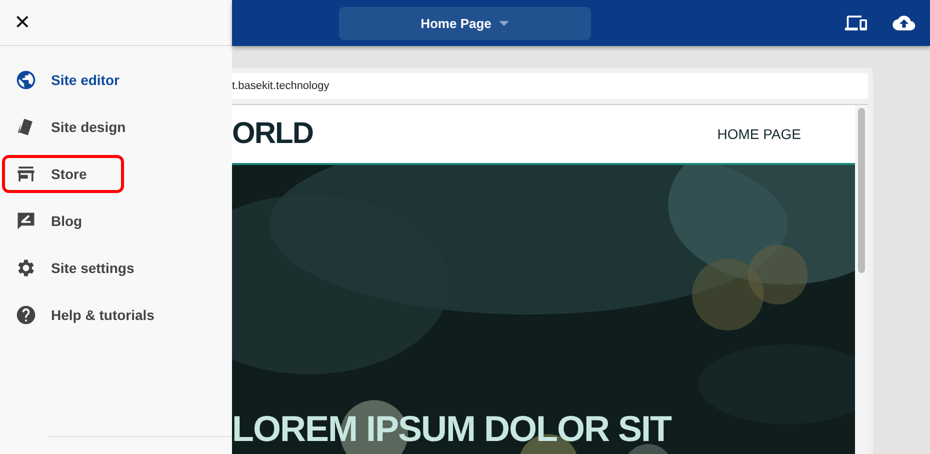 The height and width of the screenshot is (454, 930). I want to click on caret-icon, so click(504, 23).